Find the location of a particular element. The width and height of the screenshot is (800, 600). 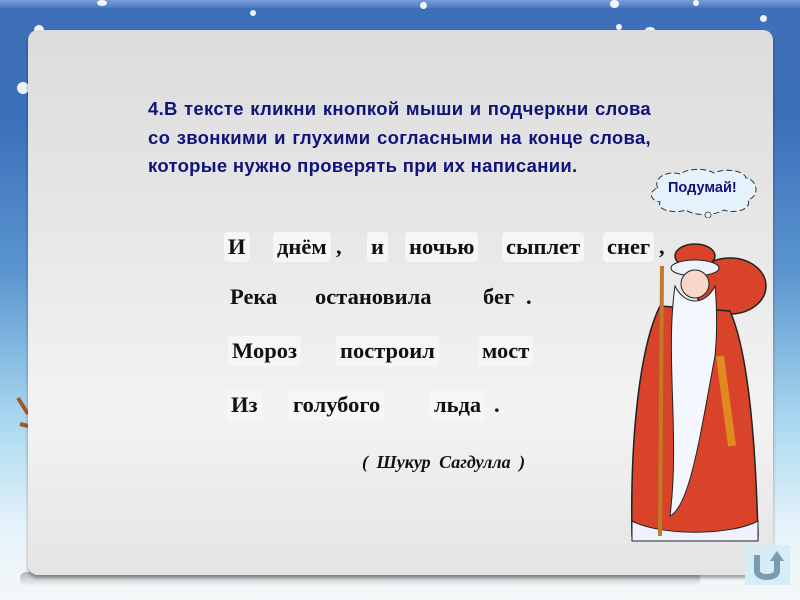

top-bar is located at coordinates (400, 4).